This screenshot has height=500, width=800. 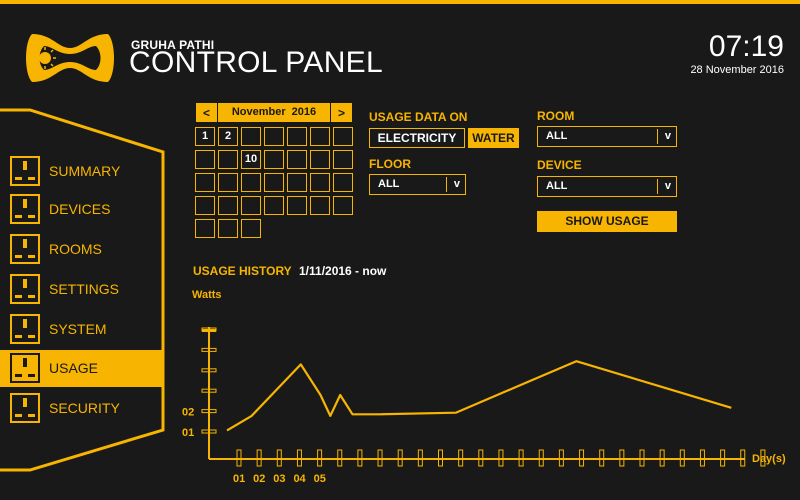 What do you see at coordinates (493, 138) in the screenshot?
I see `water-toggle: WATER` at bounding box center [493, 138].